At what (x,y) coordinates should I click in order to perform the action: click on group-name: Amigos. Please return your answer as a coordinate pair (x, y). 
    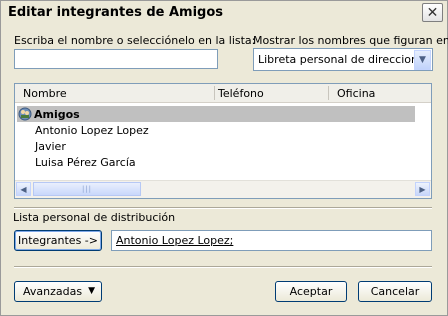
    Looking at the image, I should click on (57, 114).